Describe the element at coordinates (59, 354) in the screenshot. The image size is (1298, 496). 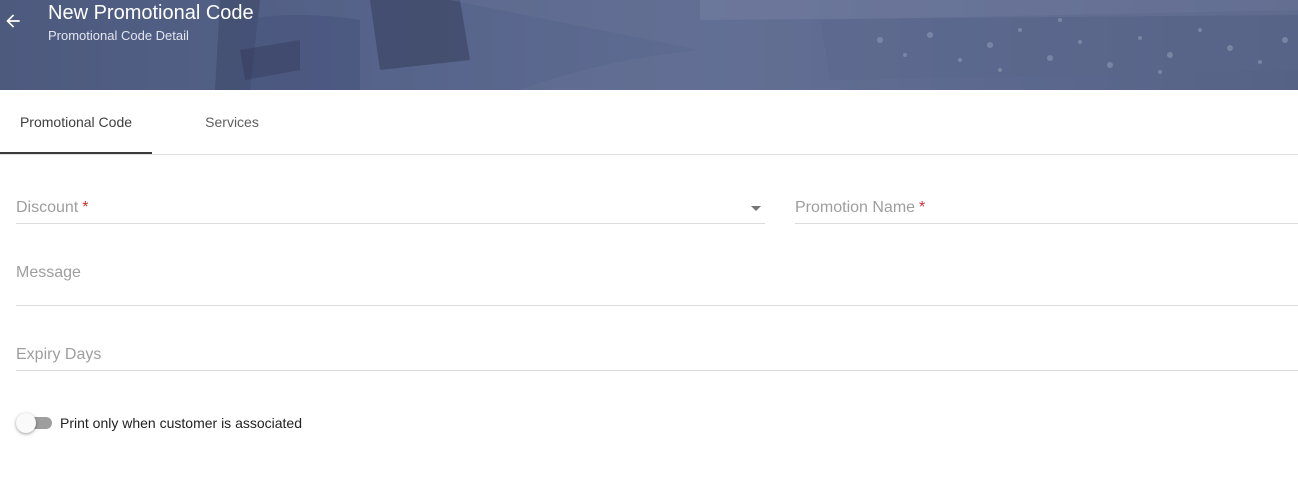
I see `expiry-days-label: Expiry Days` at that location.